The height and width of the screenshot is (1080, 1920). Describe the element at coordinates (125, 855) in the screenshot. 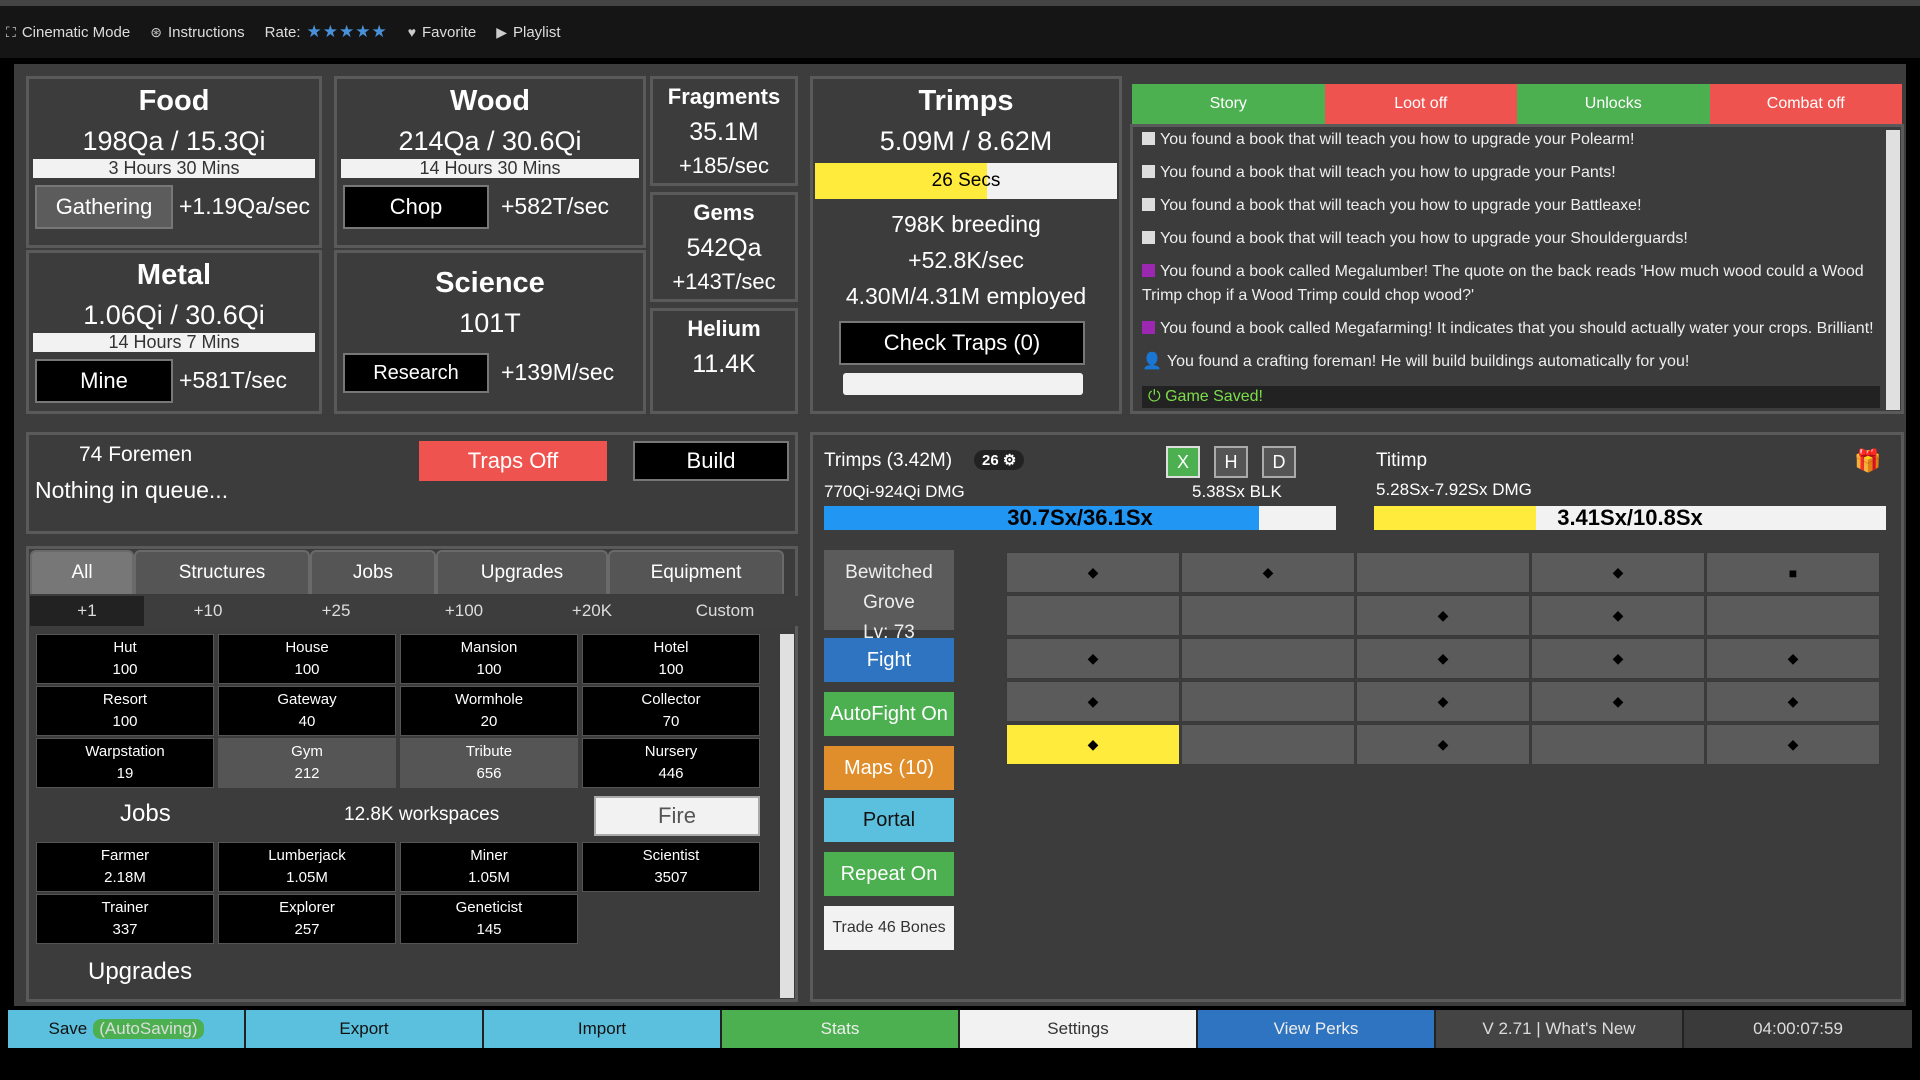

I see `job-name: Farmer` at that location.